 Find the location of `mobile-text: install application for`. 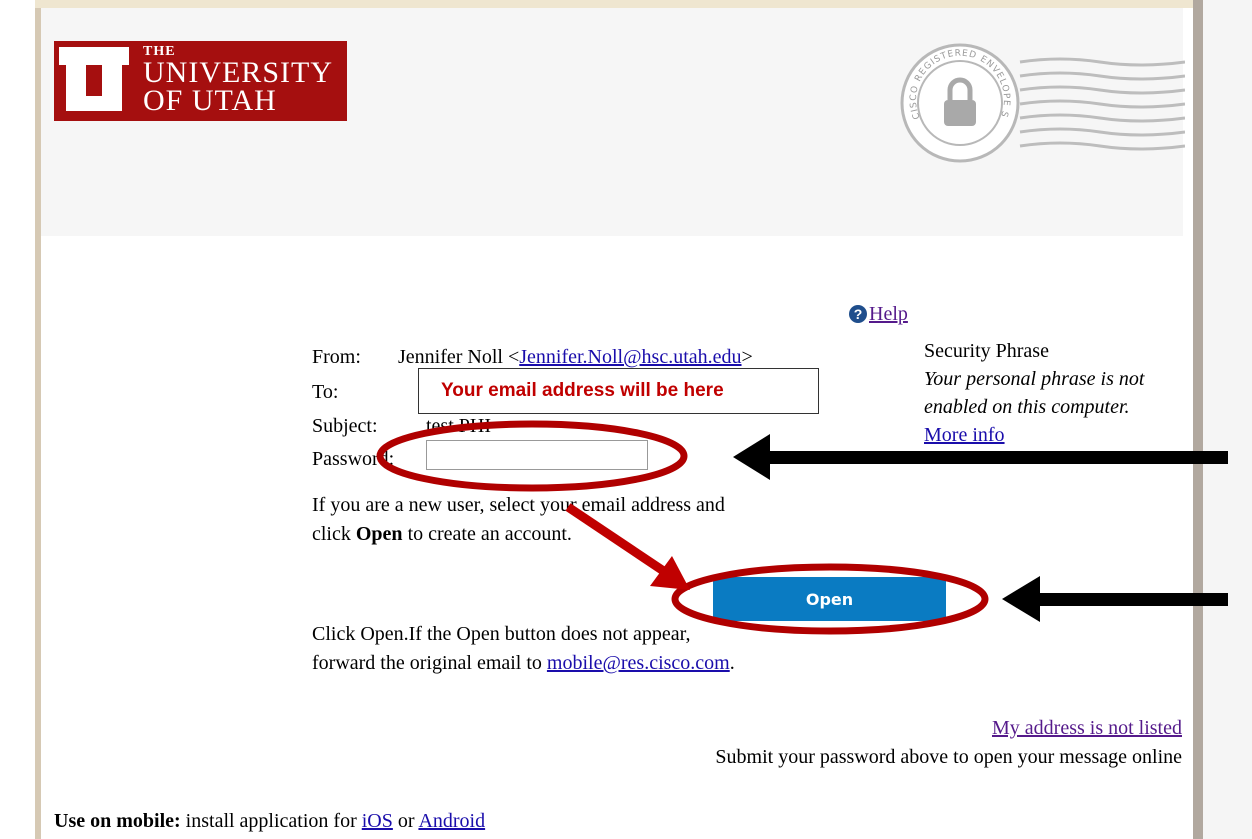

mobile-text: install application for is located at coordinates (271, 821).